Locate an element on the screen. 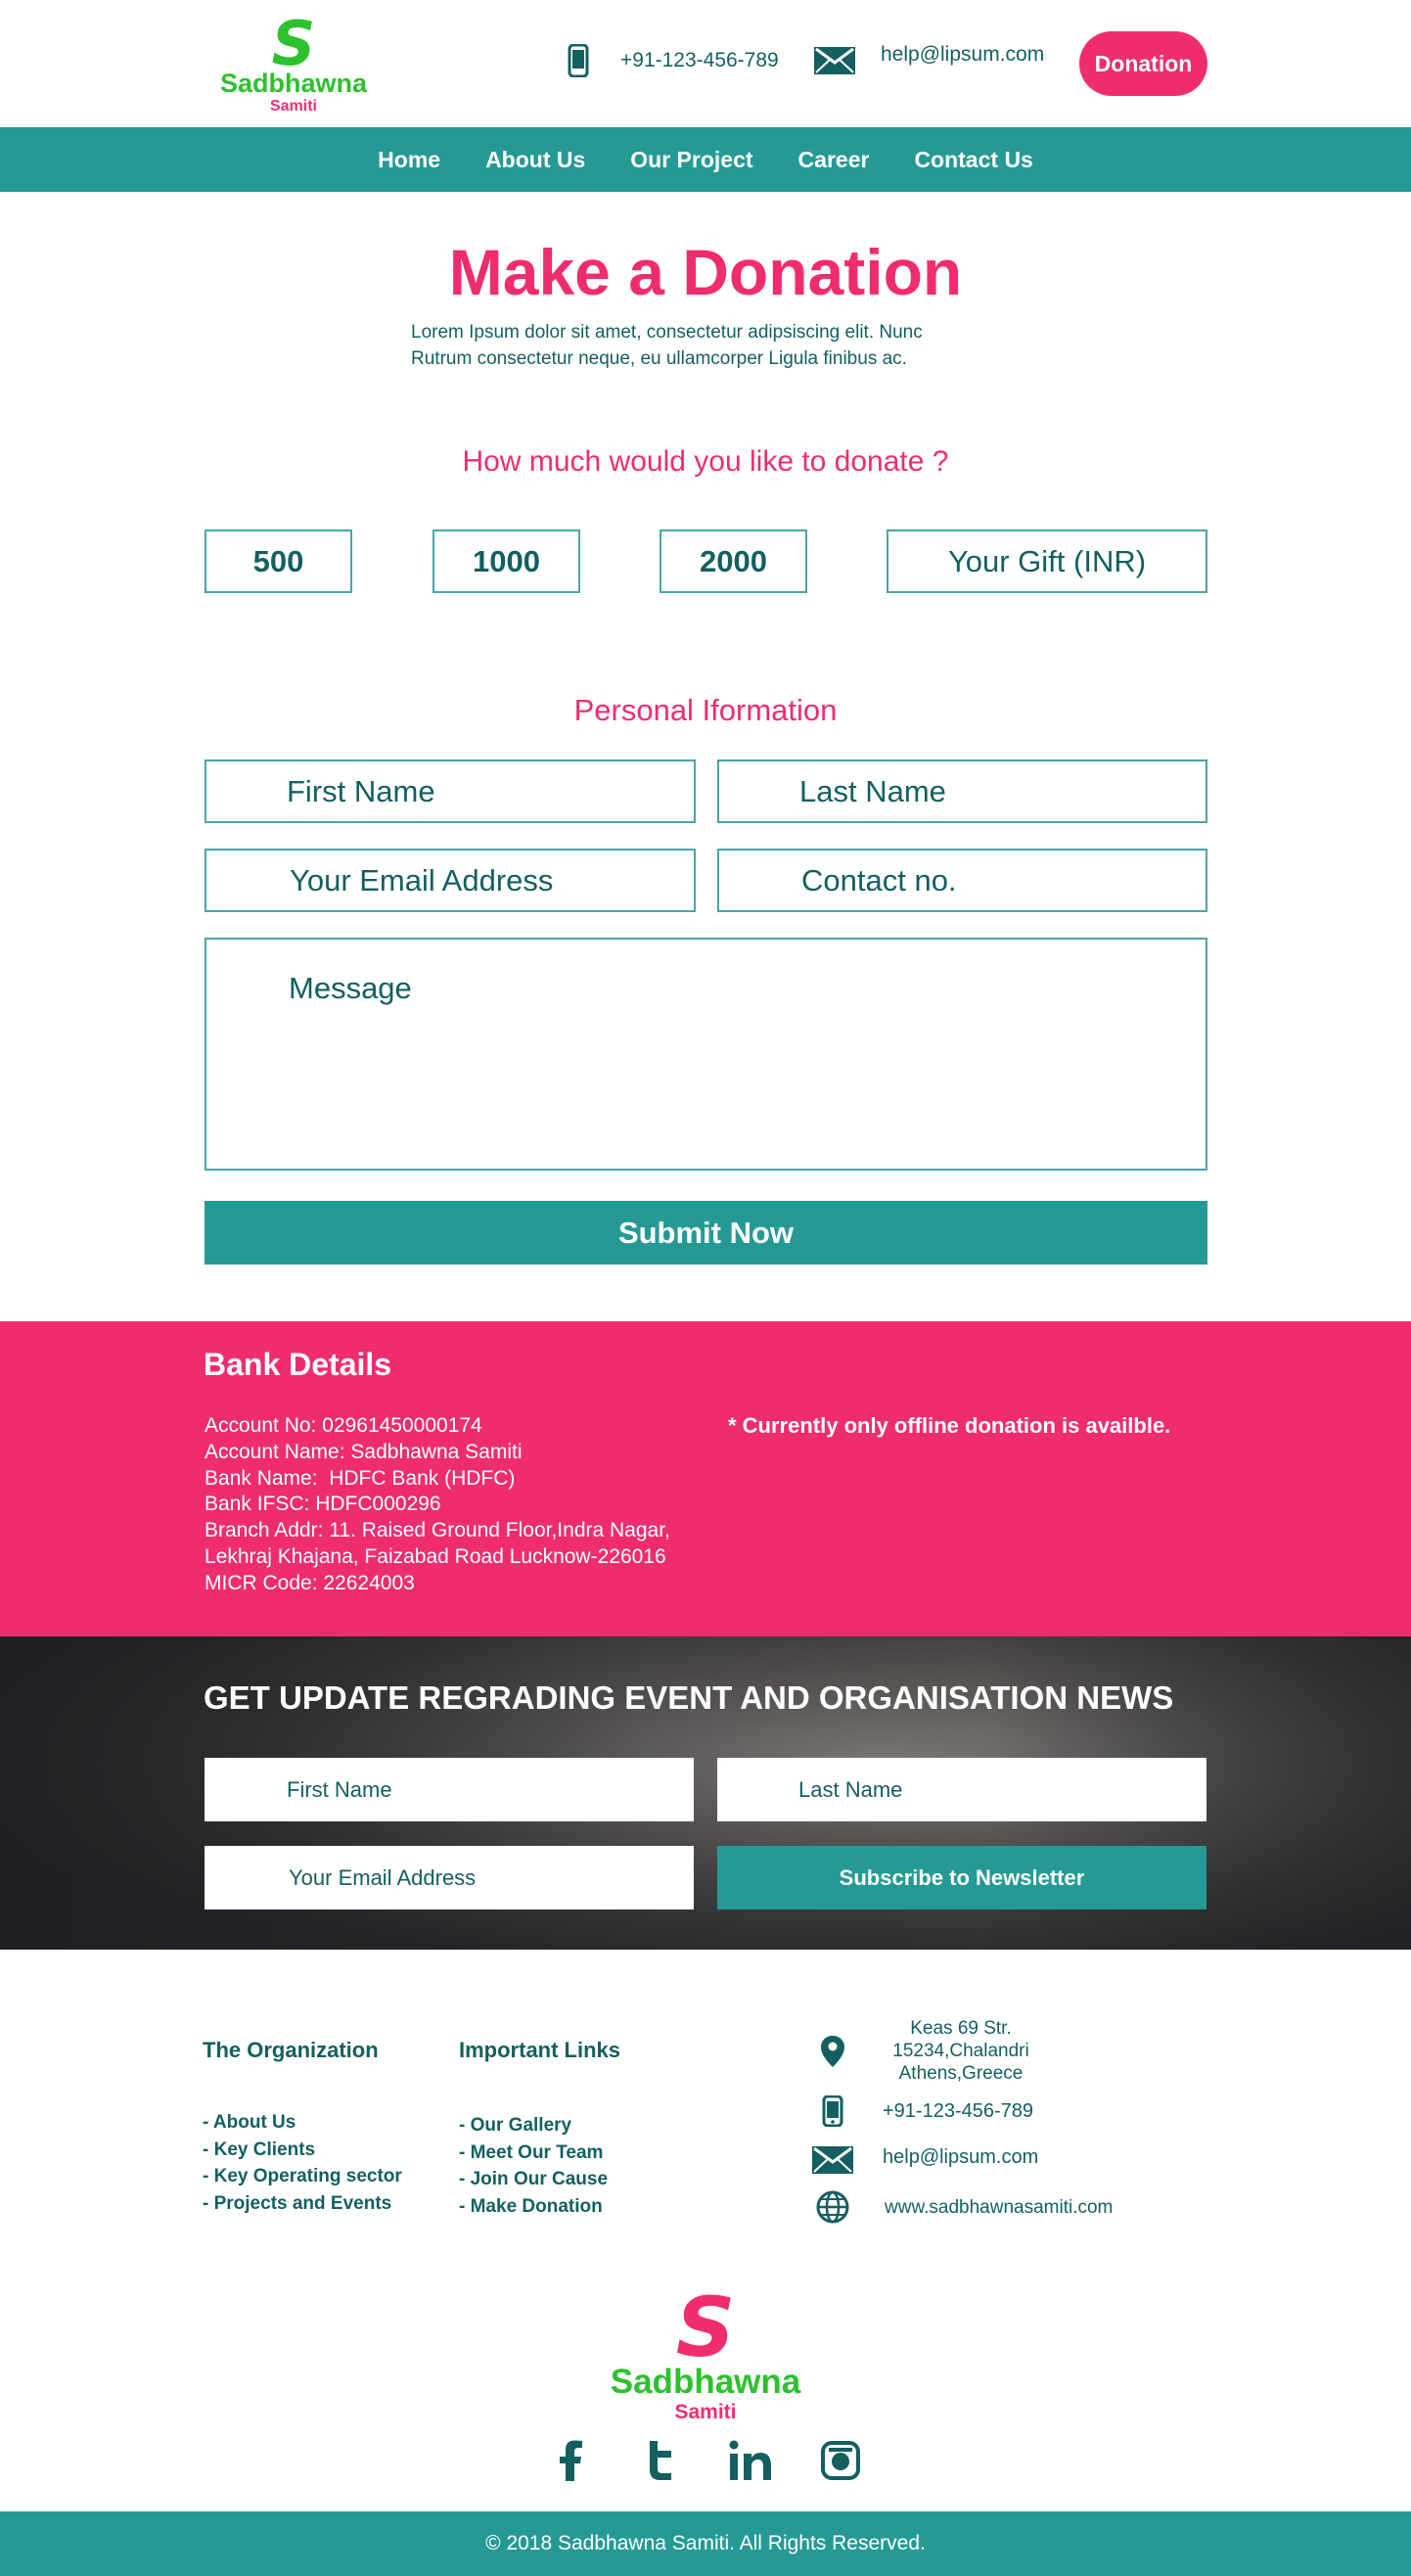 This screenshot has height=2576, width=1411. bank-line: Account Name: Sadbhawna Samiti is located at coordinates (364, 1451).